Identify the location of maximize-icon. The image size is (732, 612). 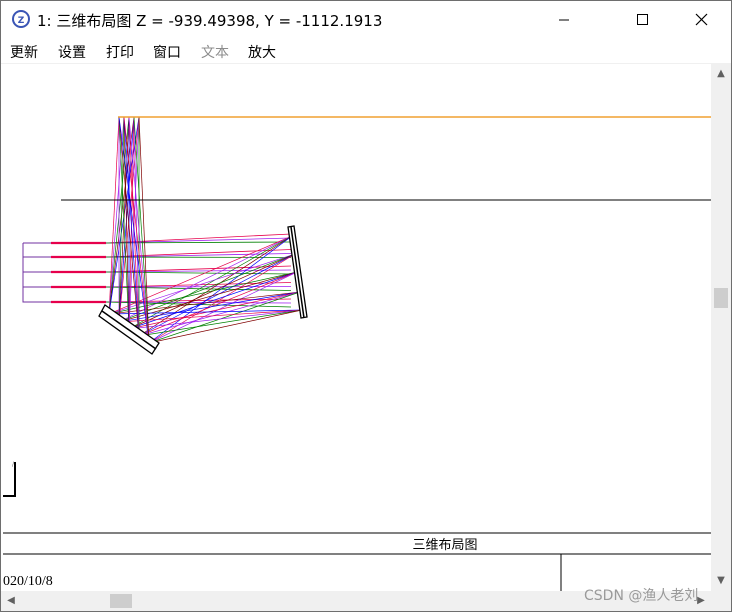
(642, 19).